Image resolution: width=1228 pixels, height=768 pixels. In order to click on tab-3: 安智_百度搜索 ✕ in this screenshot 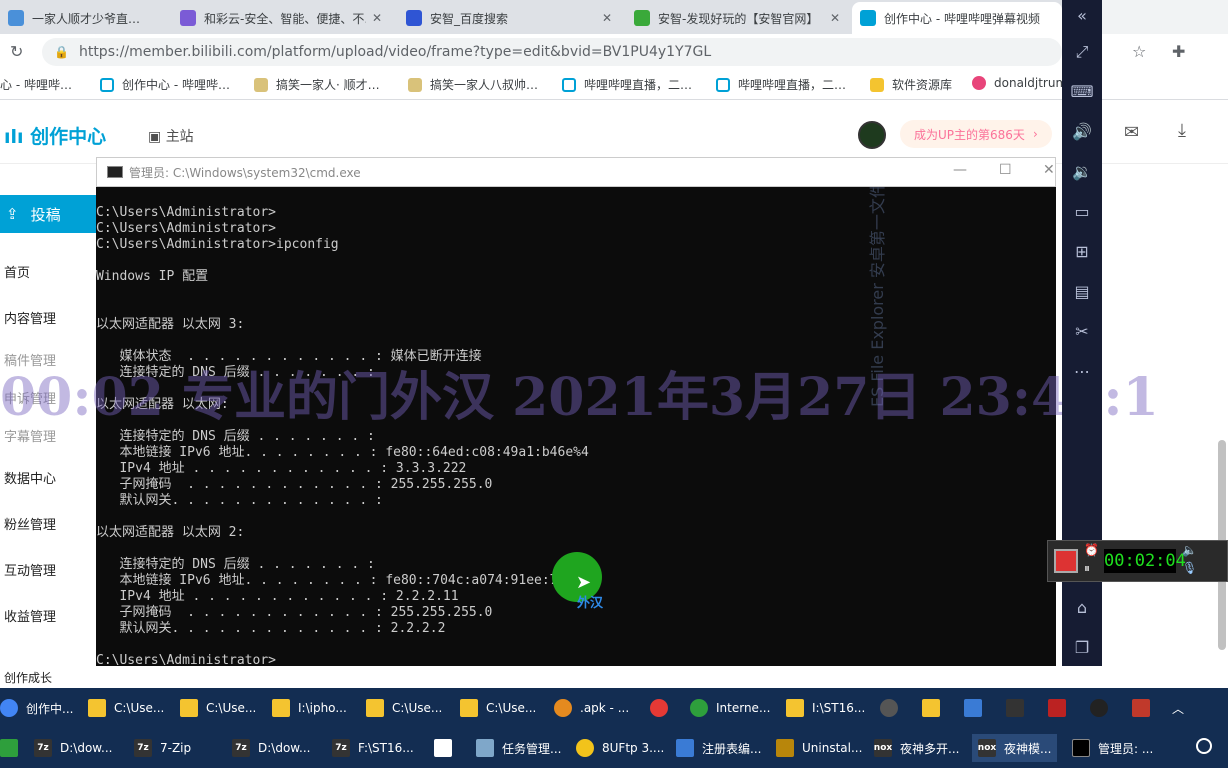, I will do `click(509, 18)`.